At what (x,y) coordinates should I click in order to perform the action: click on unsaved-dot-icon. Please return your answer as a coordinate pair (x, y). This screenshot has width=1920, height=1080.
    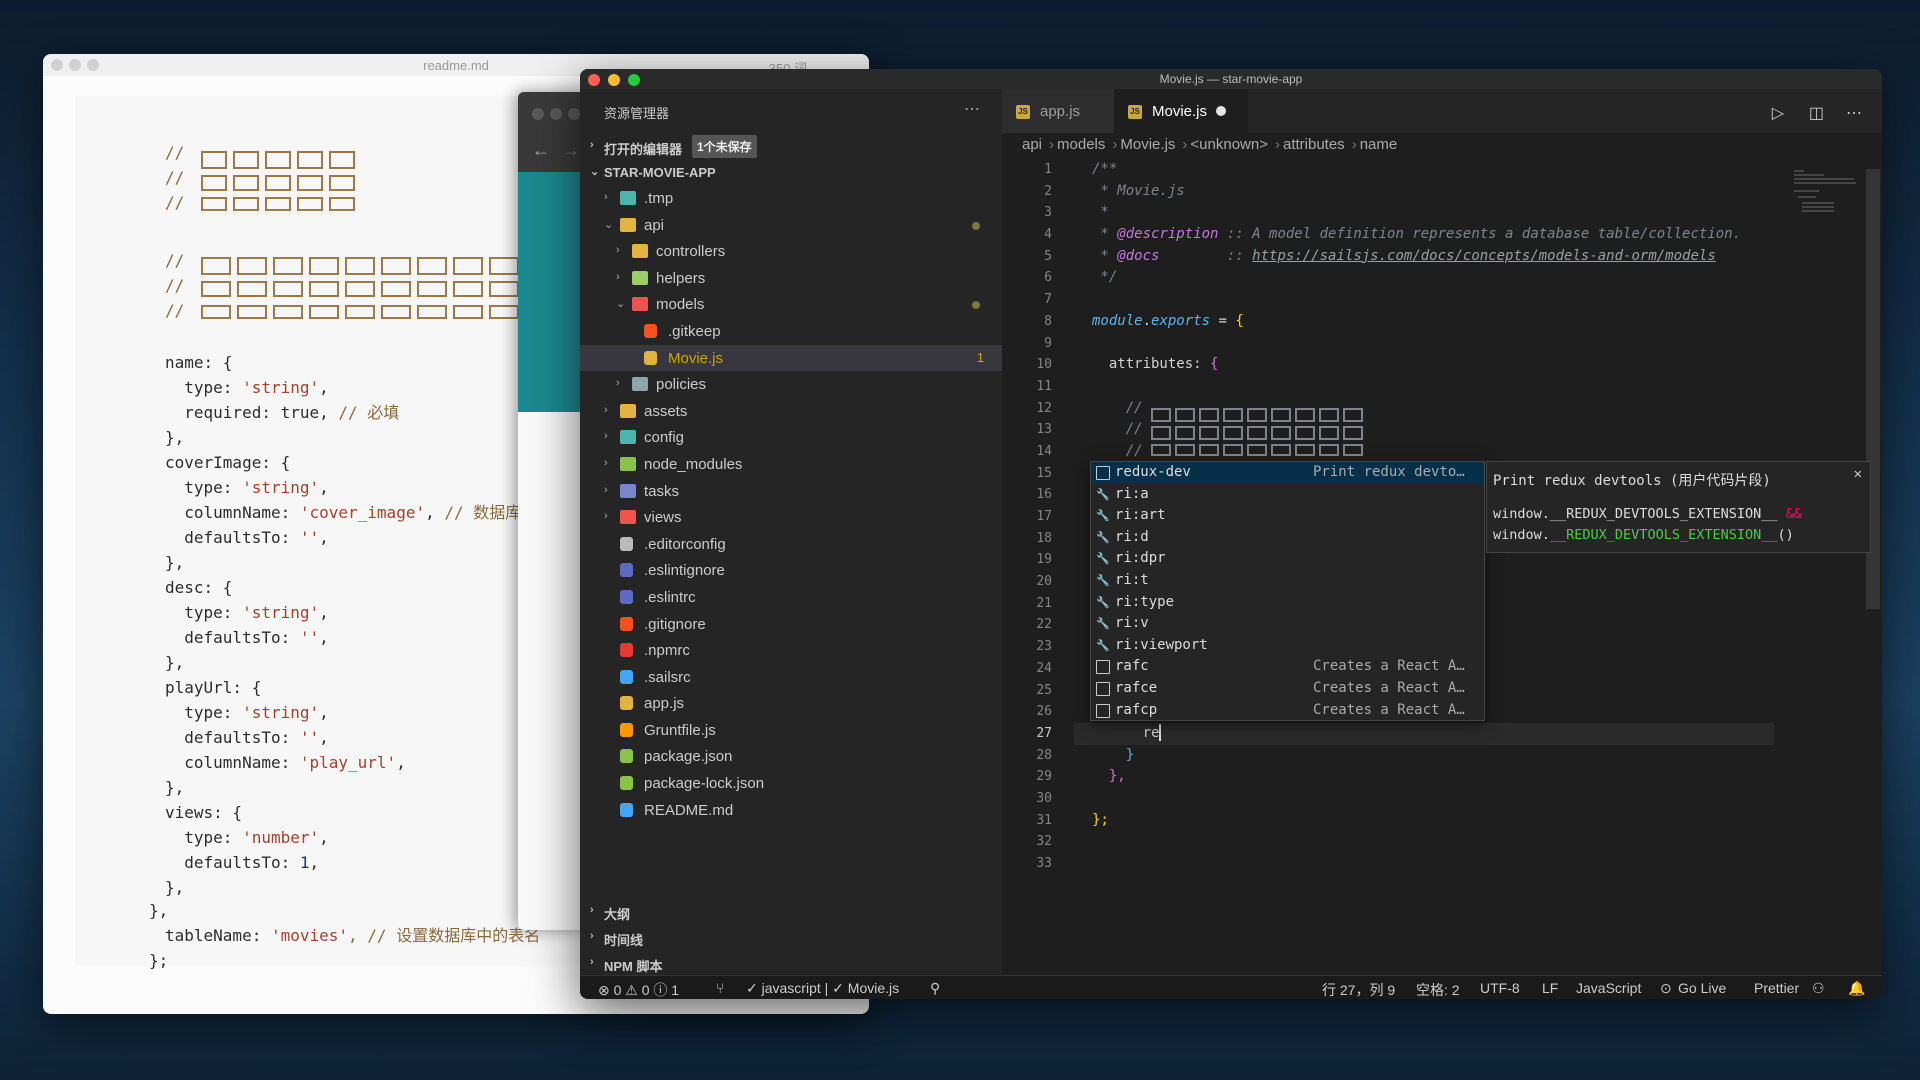
    Looking at the image, I should click on (1221, 111).